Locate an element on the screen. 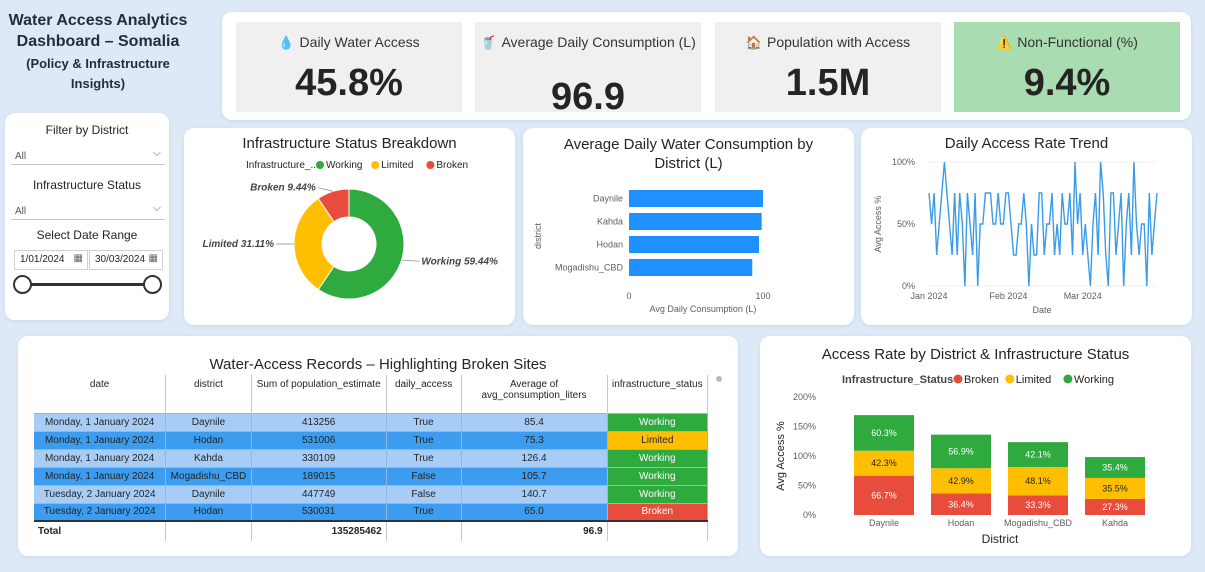 This screenshot has width=1205, height=572. date-start-input: 1/01/2024 ▦ is located at coordinates (51, 260).